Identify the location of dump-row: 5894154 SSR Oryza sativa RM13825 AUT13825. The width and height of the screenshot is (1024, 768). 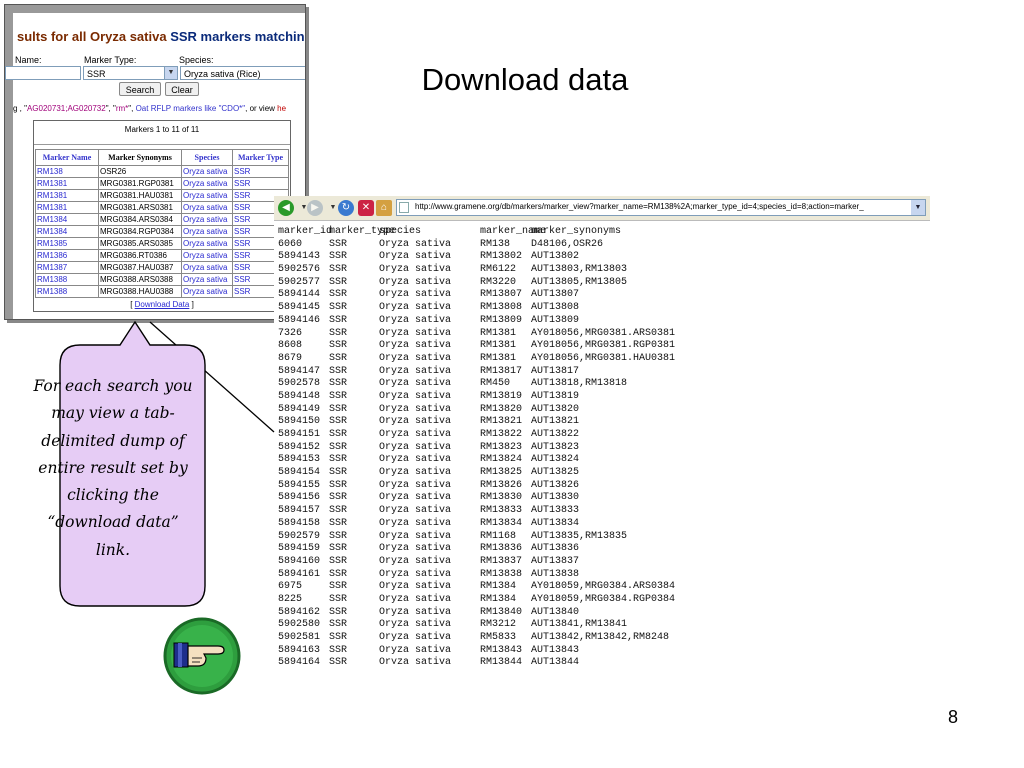
(603, 473).